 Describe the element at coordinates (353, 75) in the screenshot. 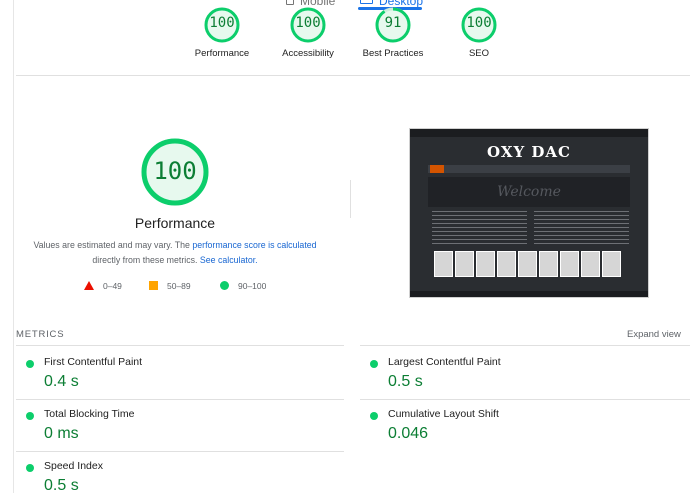

I see `section-divider` at that location.